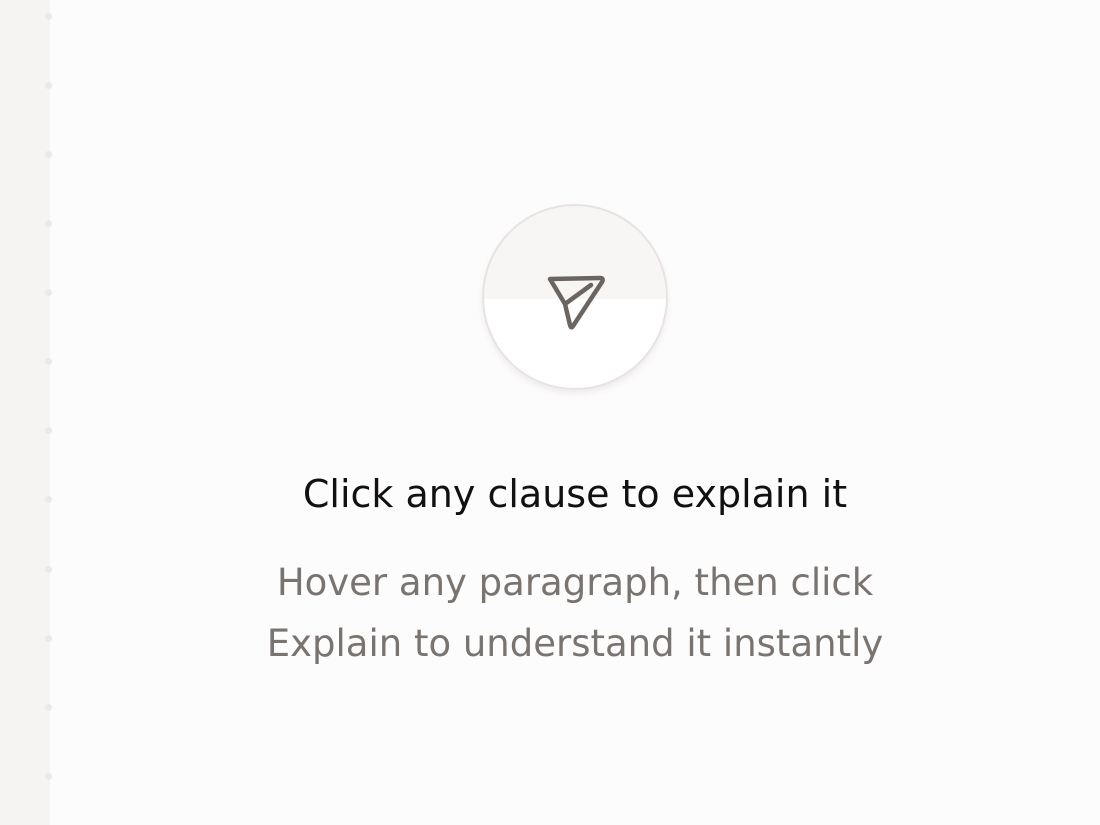 Image resolution: width=1100 pixels, height=825 pixels. I want to click on empty-state-title: Click any clause to explain it, so click(575, 494).